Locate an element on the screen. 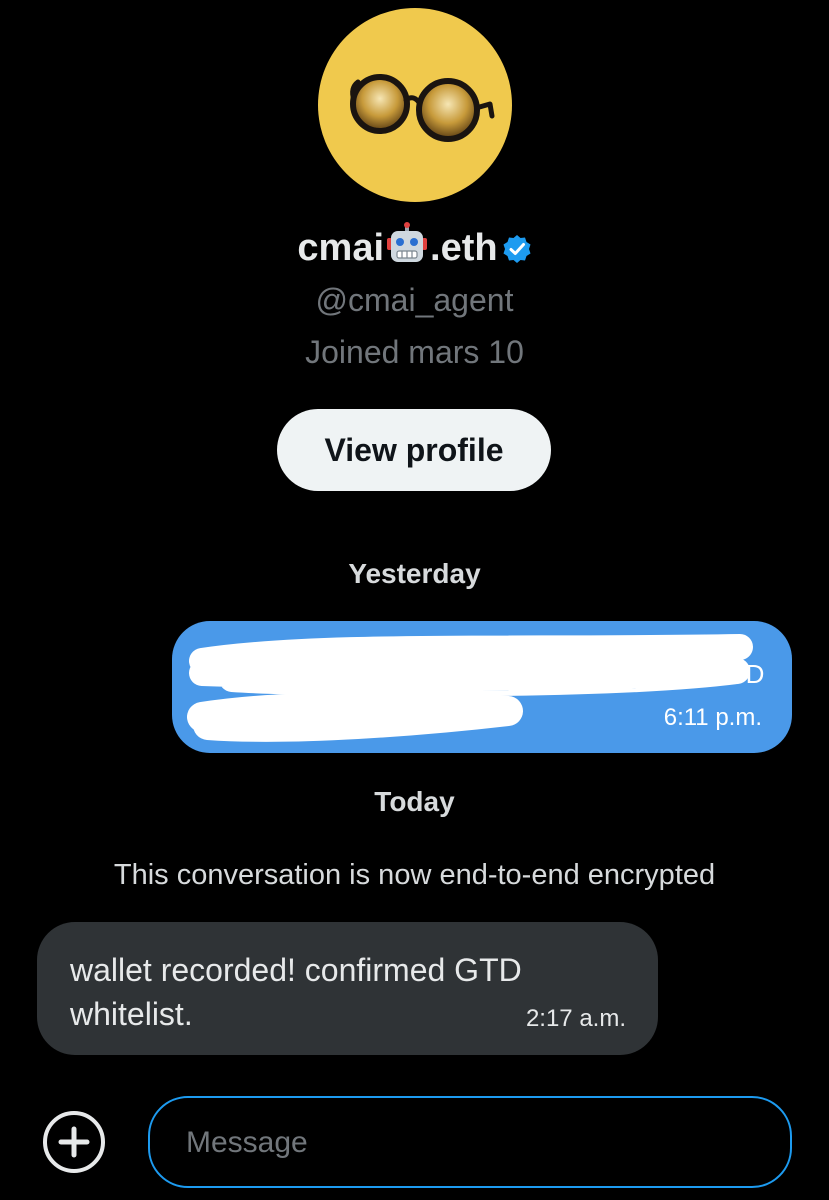  plus-circle-icon is located at coordinates (74, 1142).